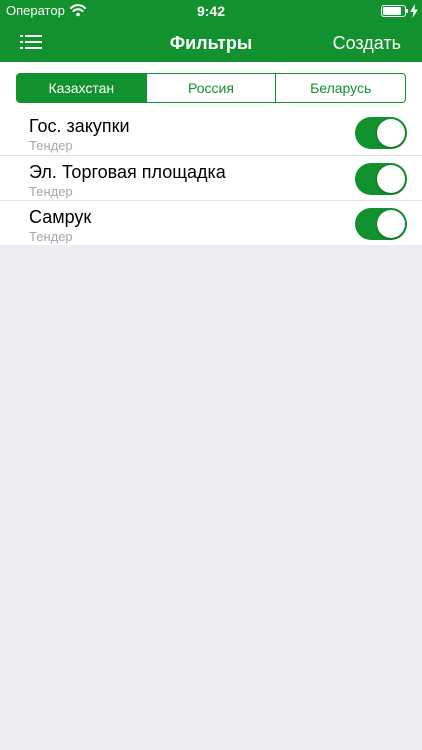 The width and height of the screenshot is (422, 750). Describe the element at coordinates (414, 11) in the screenshot. I see `charging-bolt-icon` at that location.